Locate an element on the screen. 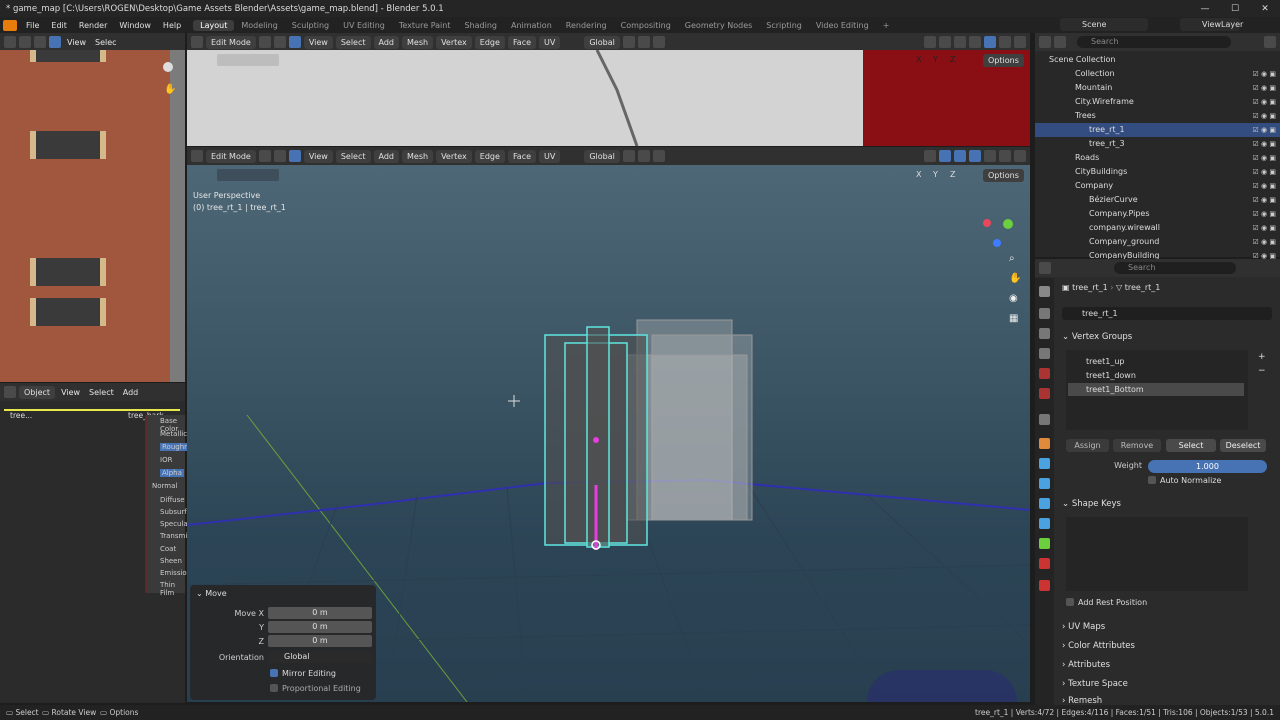  scene-tab-icon is located at coordinates (1044, 373).